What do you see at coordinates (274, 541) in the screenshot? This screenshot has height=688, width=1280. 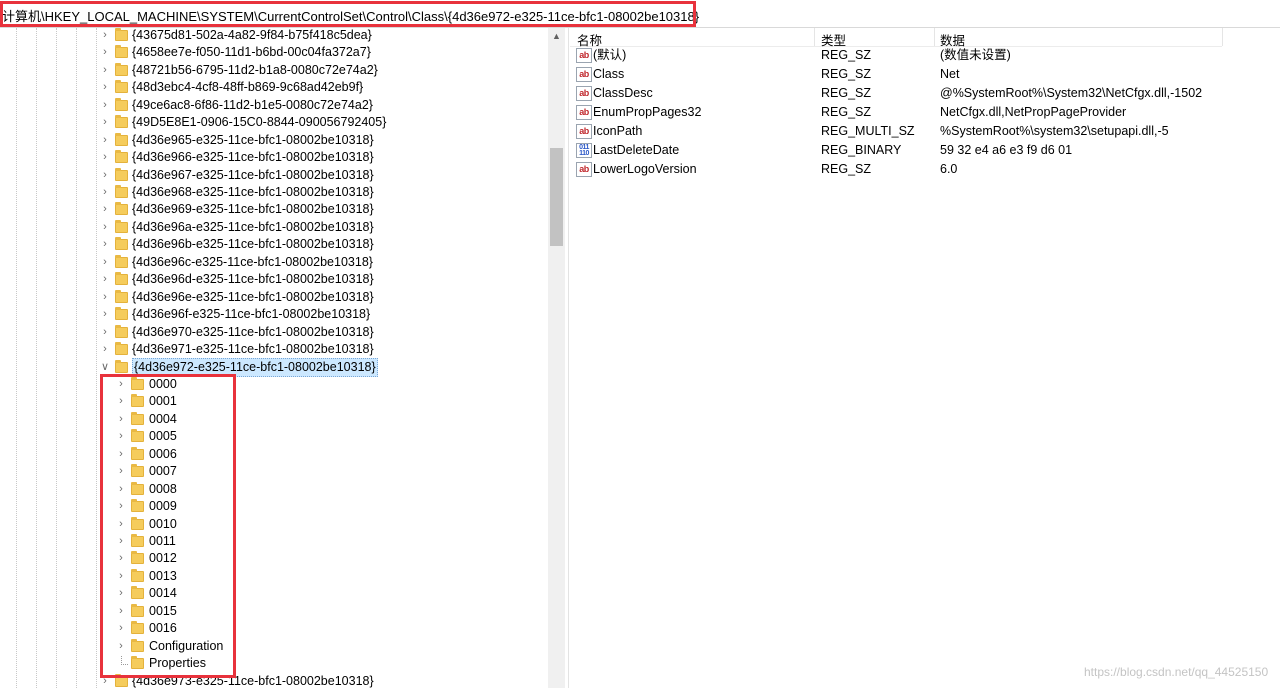 I see `tree-item-subkey: › 0011` at bounding box center [274, 541].